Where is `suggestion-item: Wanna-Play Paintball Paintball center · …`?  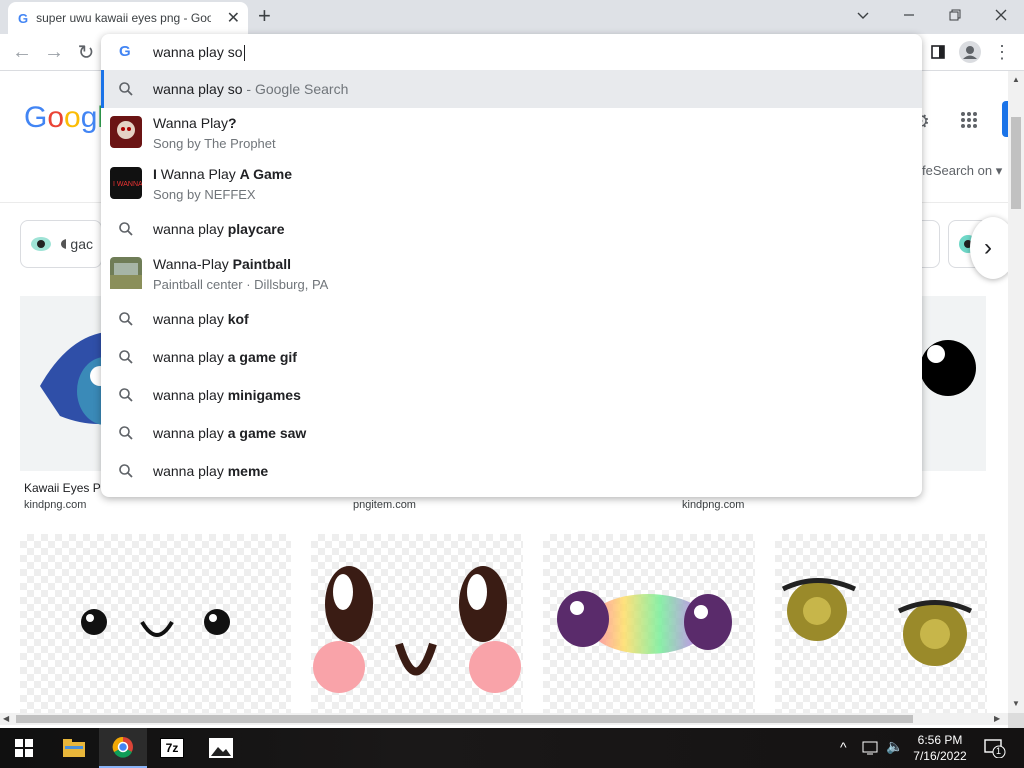 suggestion-item: Wanna-Play Paintball Paintball center · … is located at coordinates (511, 274).